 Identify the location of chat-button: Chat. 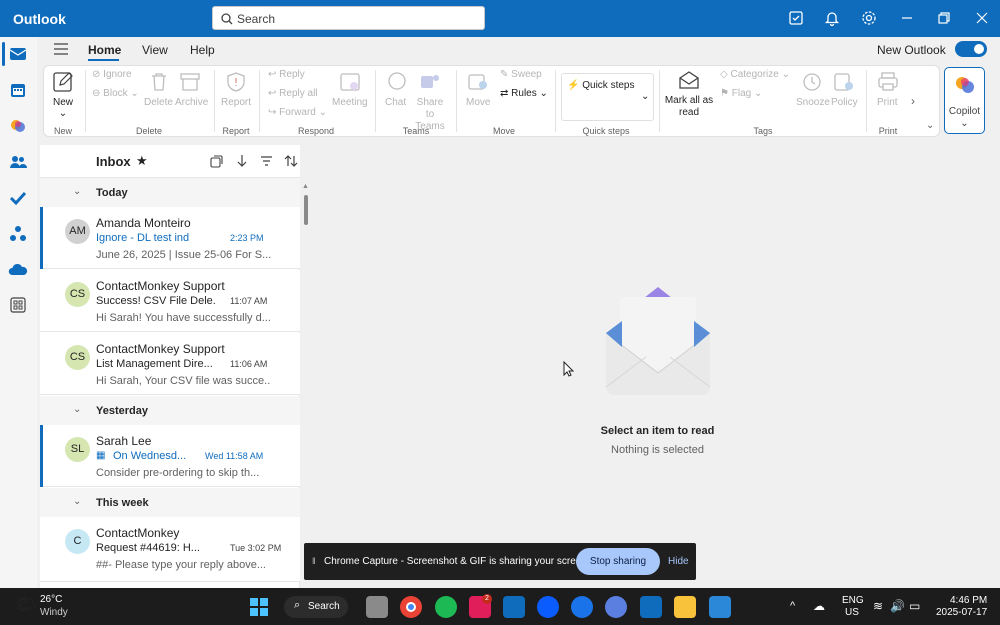
(395, 102).